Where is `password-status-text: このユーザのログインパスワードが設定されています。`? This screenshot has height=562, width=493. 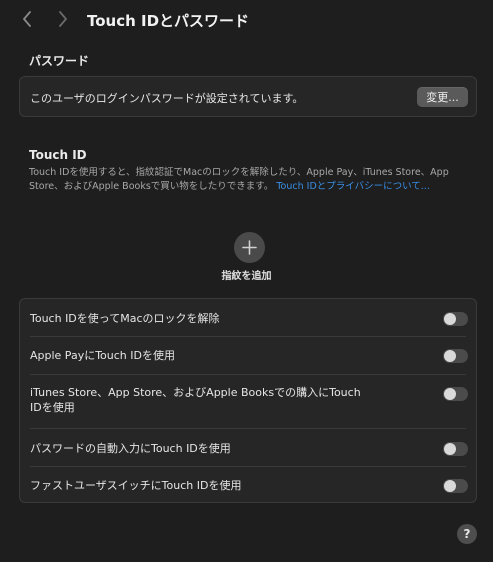
password-status-text: このユーザのログインパスワードが設定されています。 is located at coordinates (167, 98).